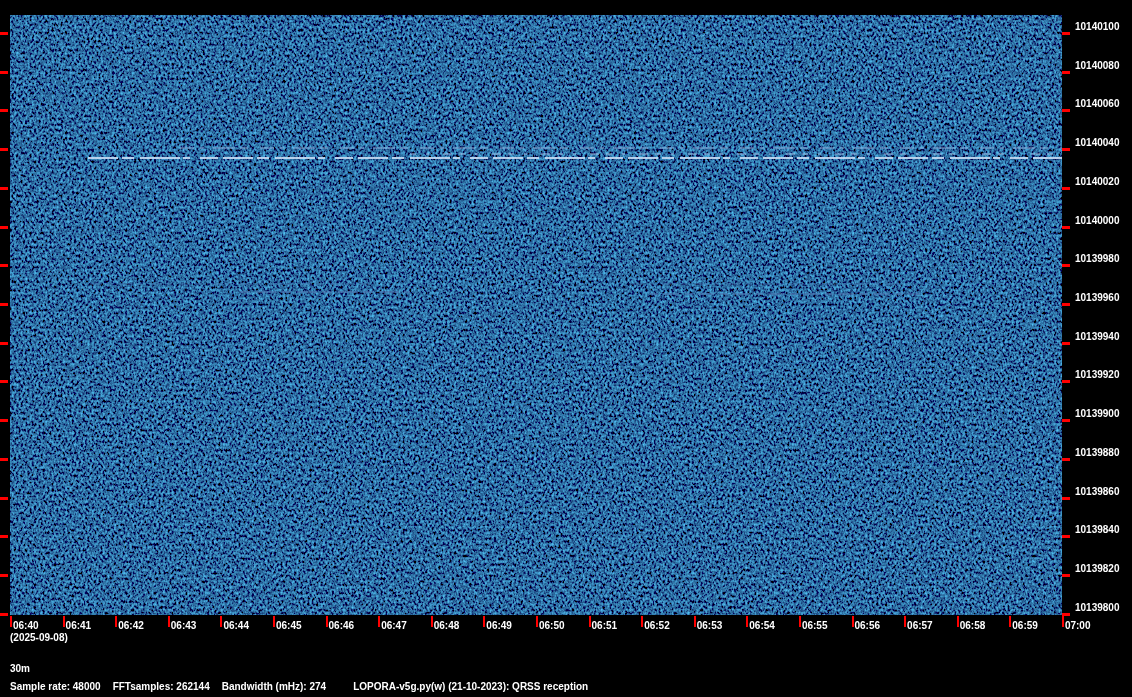  What do you see at coordinates (762, 625) in the screenshot?
I see `time-label: 06:54` at bounding box center [762, 625].